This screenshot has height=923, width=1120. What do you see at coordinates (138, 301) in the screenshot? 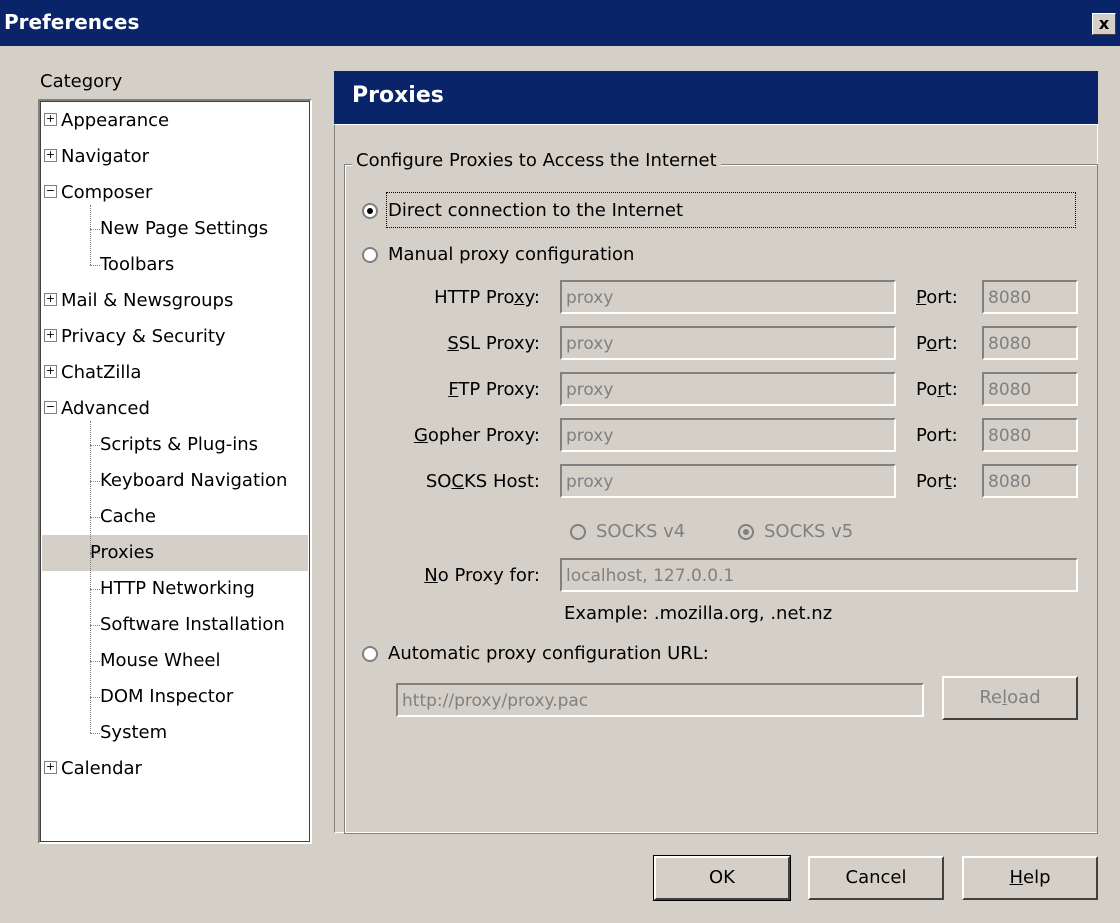
I see `tree-item-mail-newsgroups: + Mail & Newsgroups` at bounding box center [138, 301].